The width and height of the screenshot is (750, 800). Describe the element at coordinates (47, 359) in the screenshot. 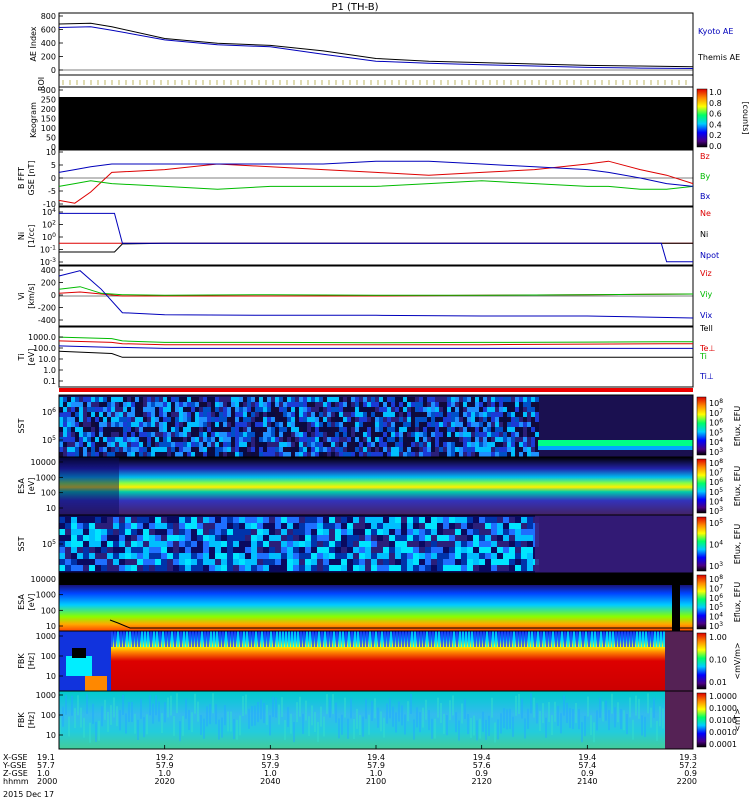

I see `temperature-tick-label: 10.0` at that location.